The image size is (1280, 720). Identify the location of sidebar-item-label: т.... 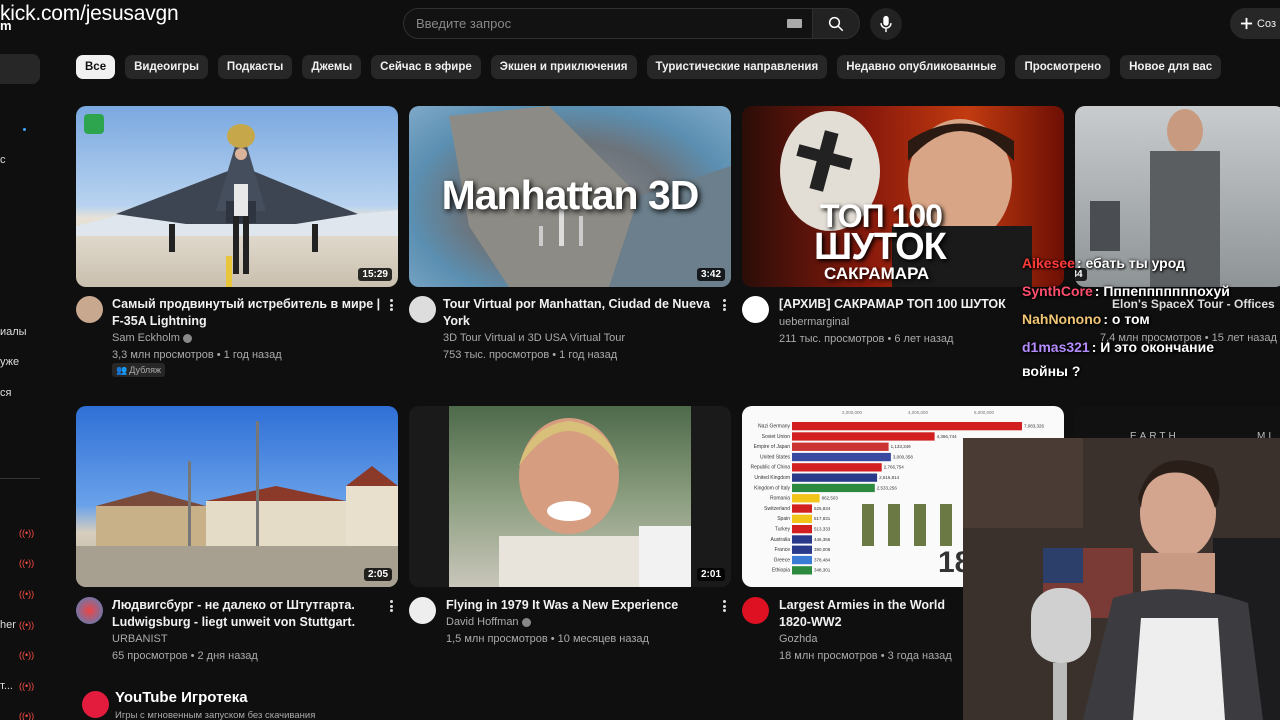
(6, 686).